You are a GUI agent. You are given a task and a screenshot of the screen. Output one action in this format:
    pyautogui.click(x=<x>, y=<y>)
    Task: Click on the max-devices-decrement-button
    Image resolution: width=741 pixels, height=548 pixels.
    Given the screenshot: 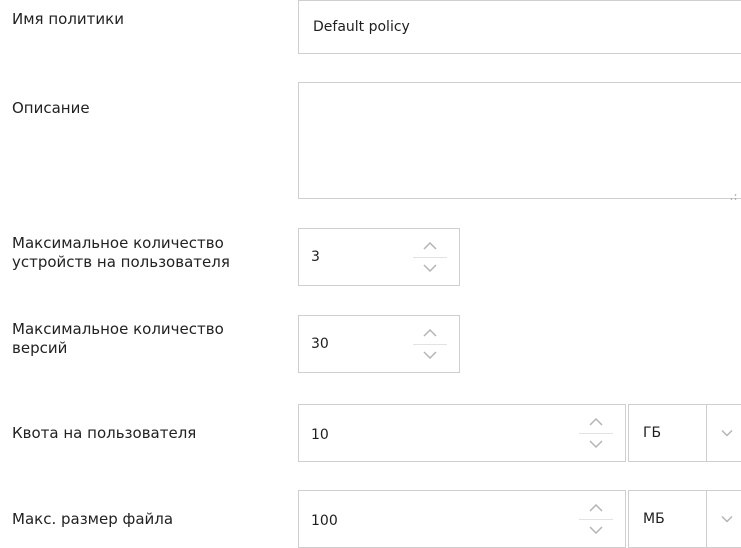 What is the action you would take?
    pyautogui.click(x=430, y=268)
    